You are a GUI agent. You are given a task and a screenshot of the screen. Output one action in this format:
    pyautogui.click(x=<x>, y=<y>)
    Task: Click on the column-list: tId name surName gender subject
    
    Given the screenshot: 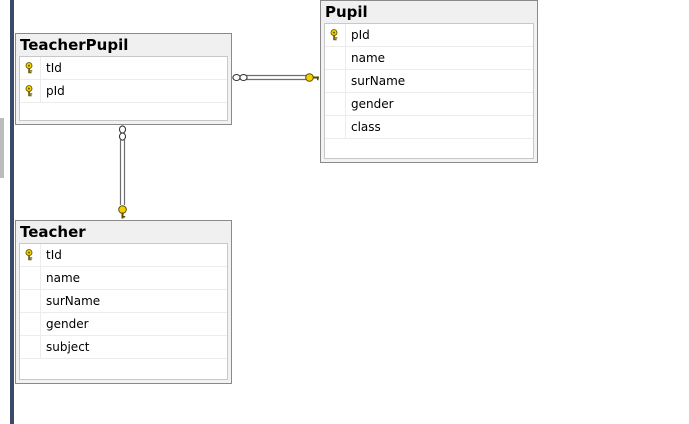 What is the action you would take?
    pyautogui.click(x=123, y=311)
    